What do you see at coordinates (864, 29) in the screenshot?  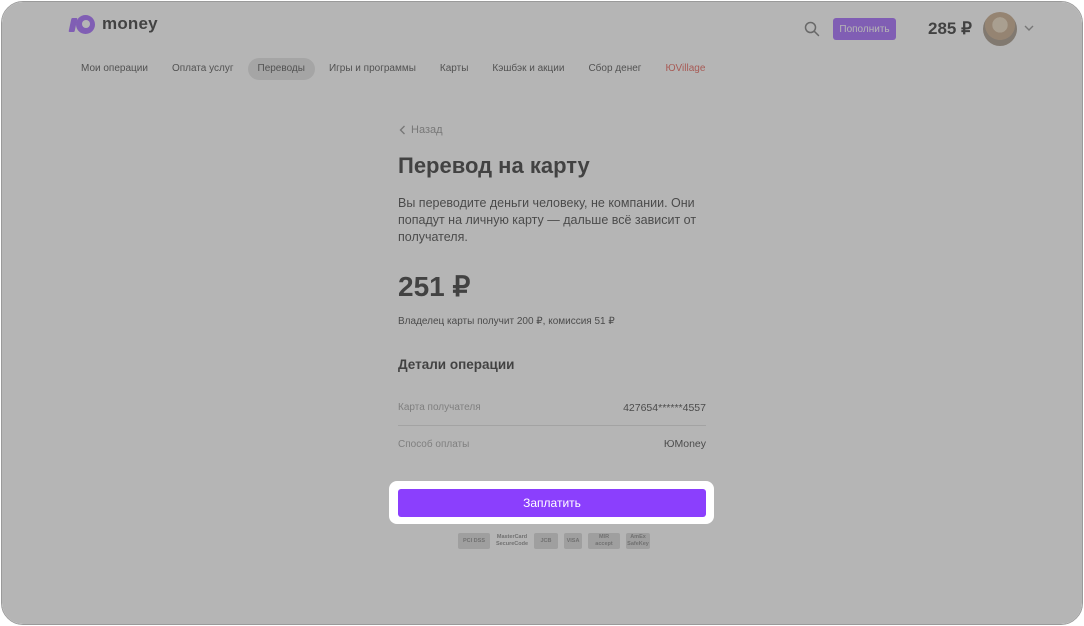 I see `topup-button: Пополнить` at bounding box center [864, 29].